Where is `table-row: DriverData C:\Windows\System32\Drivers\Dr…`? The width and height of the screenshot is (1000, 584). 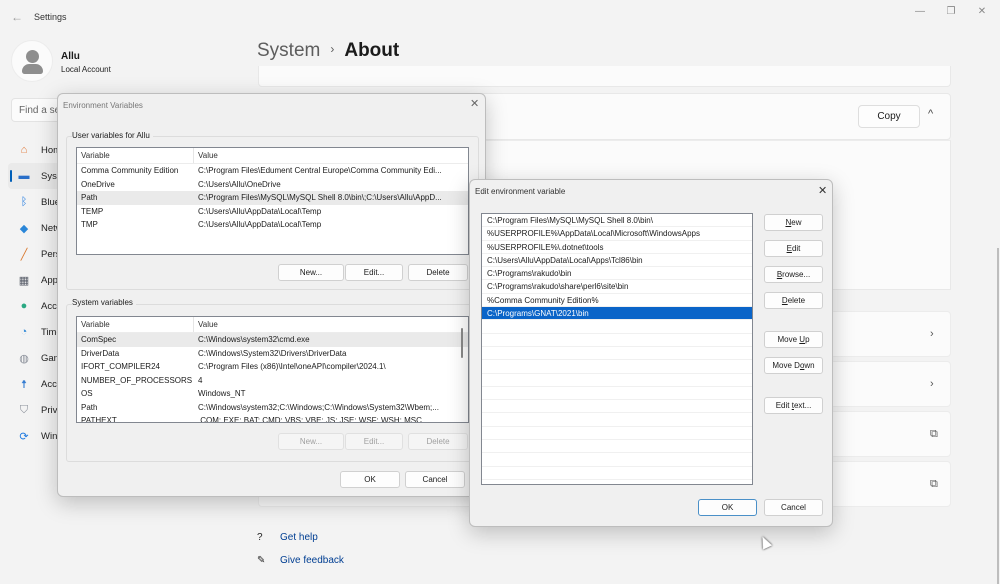 table-row: DriverData C:\Windows\System32\Drivers\Dr… is located at coordinates (272, 354).